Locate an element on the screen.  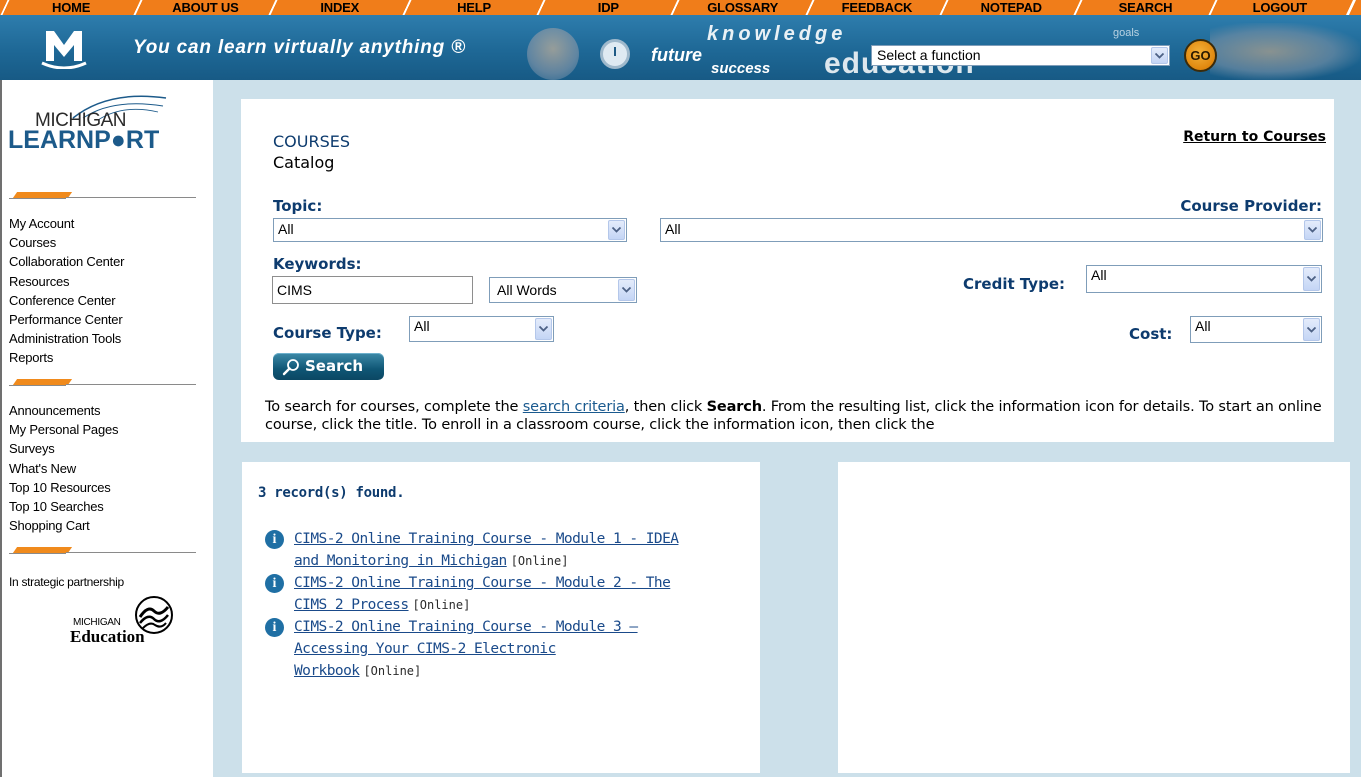
banner-word-future: future is located at coordinates (676, 55).